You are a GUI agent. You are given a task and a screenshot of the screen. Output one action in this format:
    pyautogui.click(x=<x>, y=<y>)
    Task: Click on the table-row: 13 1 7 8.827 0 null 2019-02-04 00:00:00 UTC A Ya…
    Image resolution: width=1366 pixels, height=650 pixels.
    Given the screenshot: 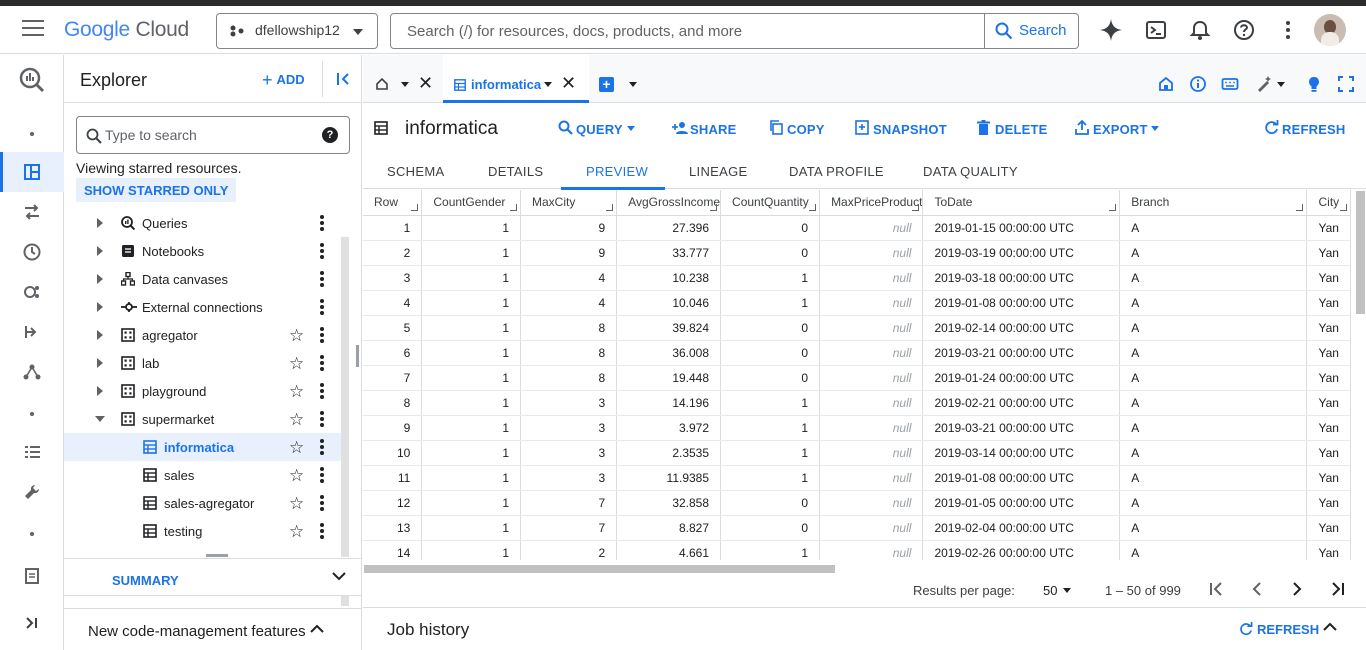 What is the action you would take?
    pyautogui.click(x=857, y=528)
    